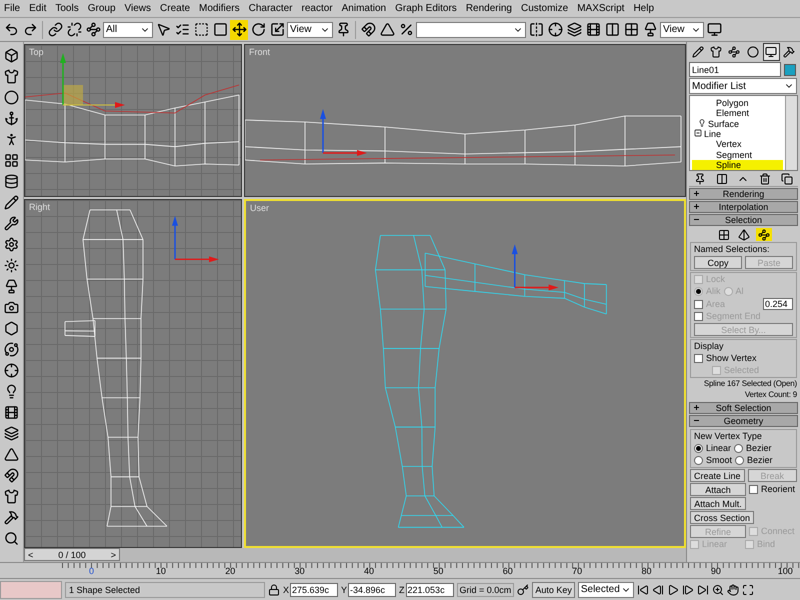 The height and width of the screenshot is (600, 800). Describe the element at coordinates (743, 194) in the screenshot. I see `rollout-header: Rendering` at that location.